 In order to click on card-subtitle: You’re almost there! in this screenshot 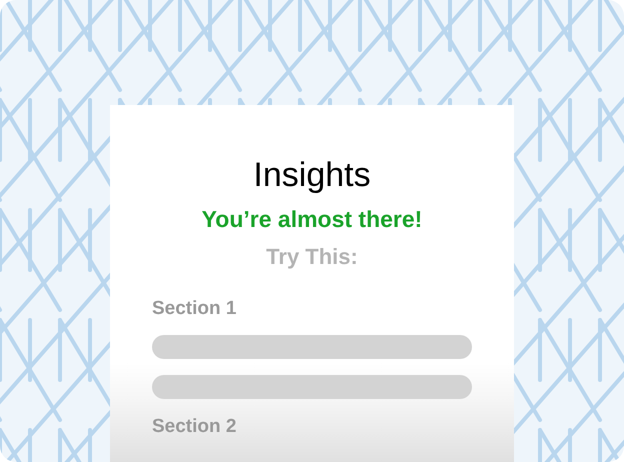, I will do `click(312, 219)`.